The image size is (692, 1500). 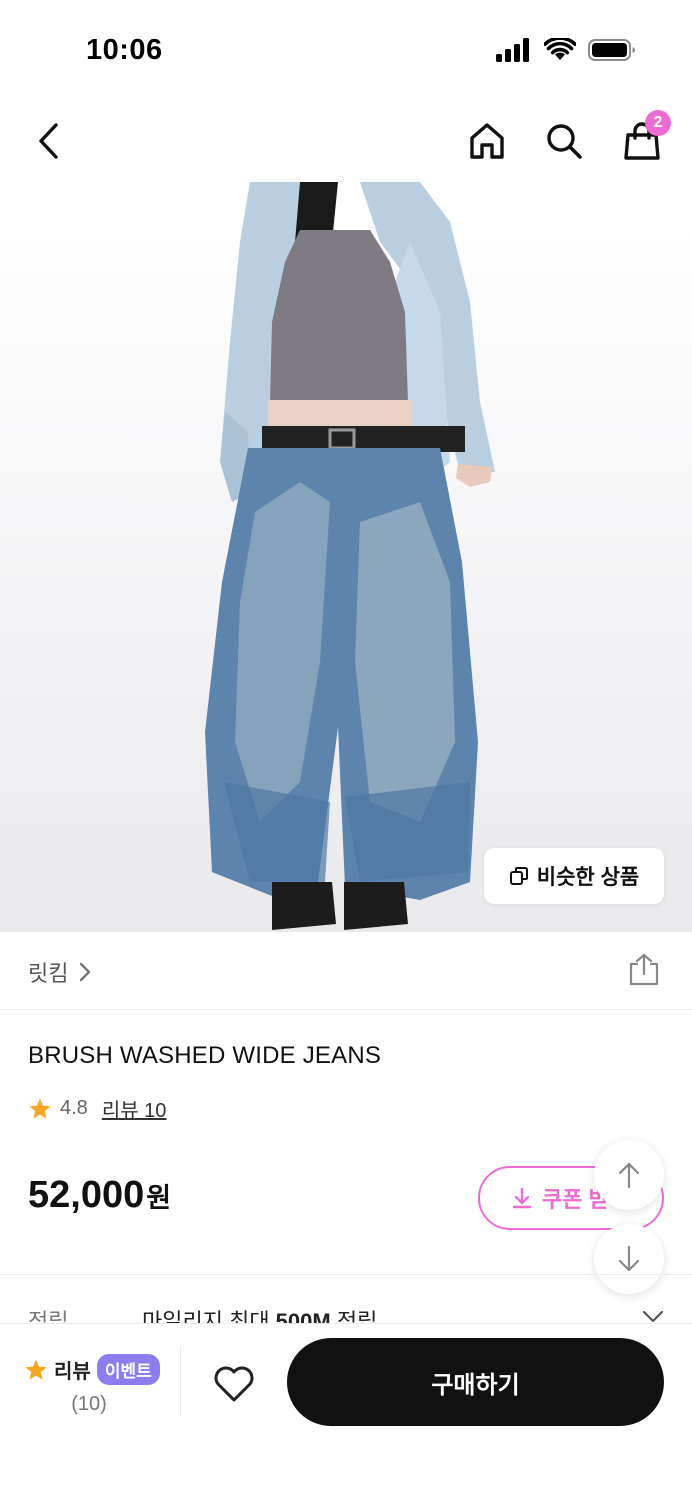 What do you see at coordinates (658, 123) in the screenshot?
I see `cart-count-badge: 2` at bounding box center [658, 123].